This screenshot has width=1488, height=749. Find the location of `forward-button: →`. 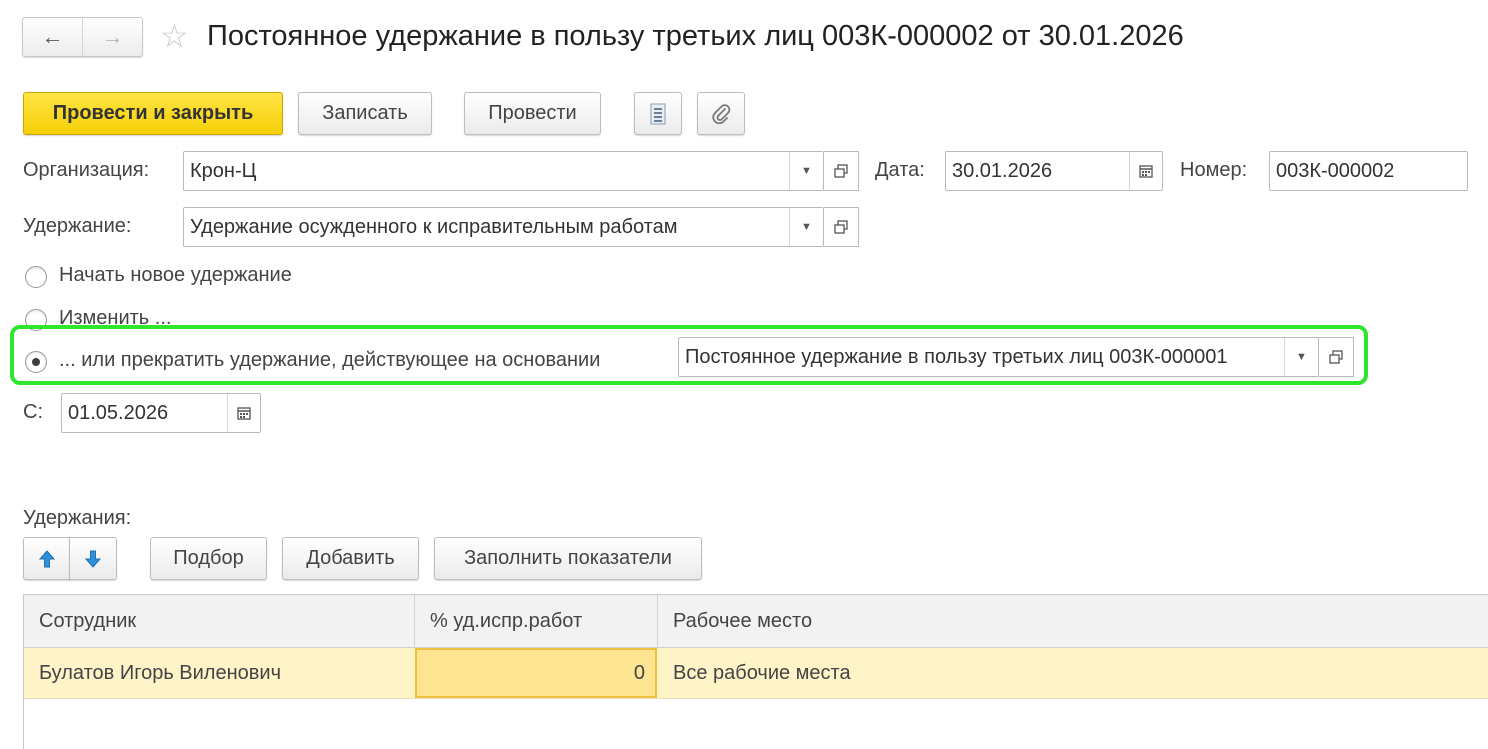

forward-button: → is located at coordinates (112, 37).